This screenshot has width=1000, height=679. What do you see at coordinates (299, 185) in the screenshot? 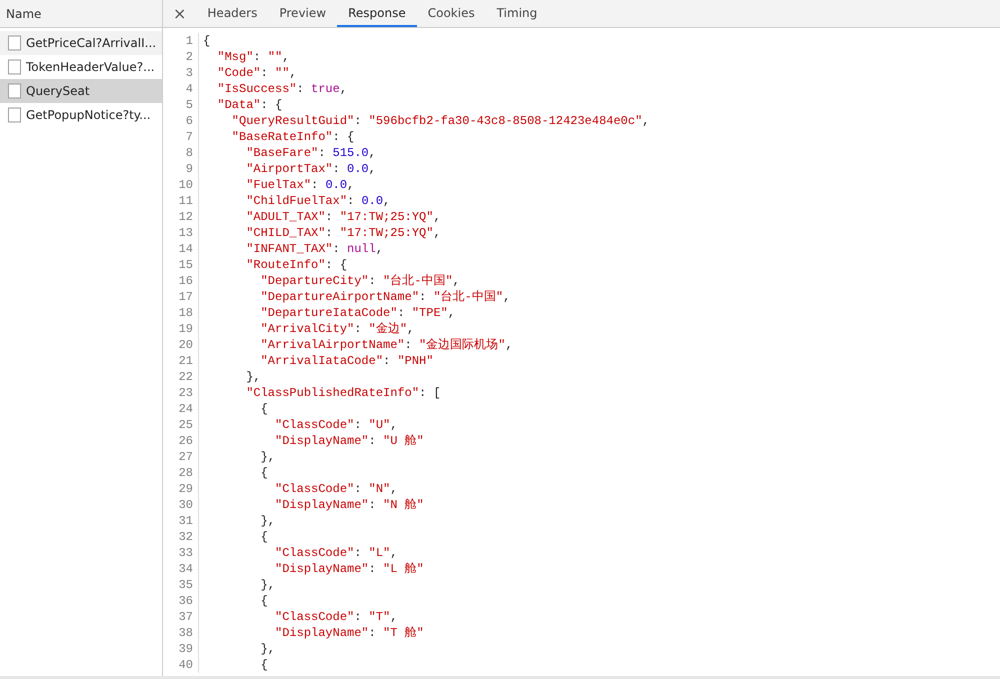
I see `code-line: "FuelTax": 0.0,` at bounding box center [299, 185].